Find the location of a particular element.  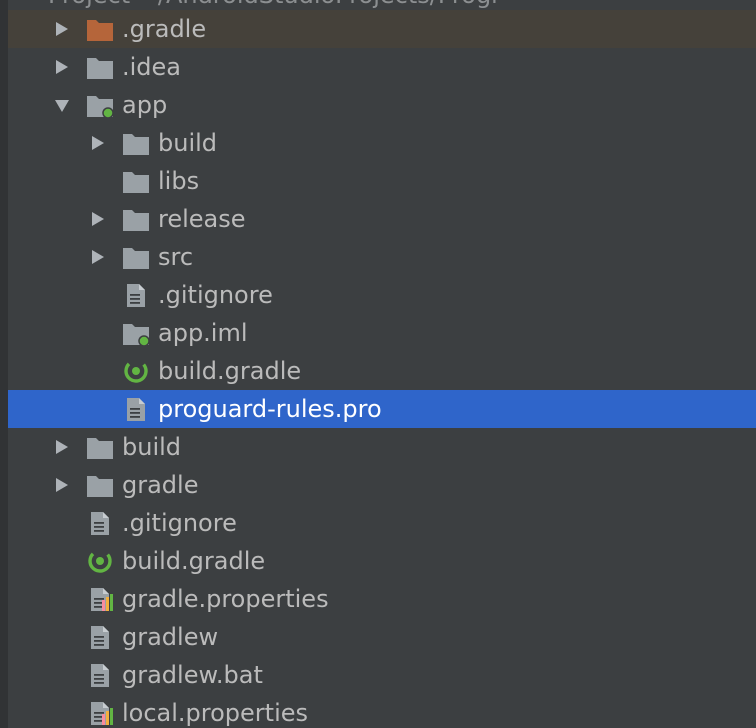

tree-item-label: gradlew.bat is located at coordinates (192, 675).